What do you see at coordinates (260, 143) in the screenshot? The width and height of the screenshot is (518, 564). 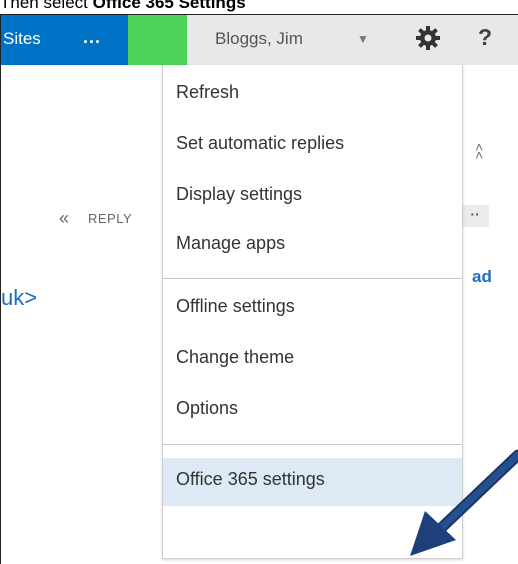 I see `menu-item-label: Set automatic replies` at bounding box center [260, 143].